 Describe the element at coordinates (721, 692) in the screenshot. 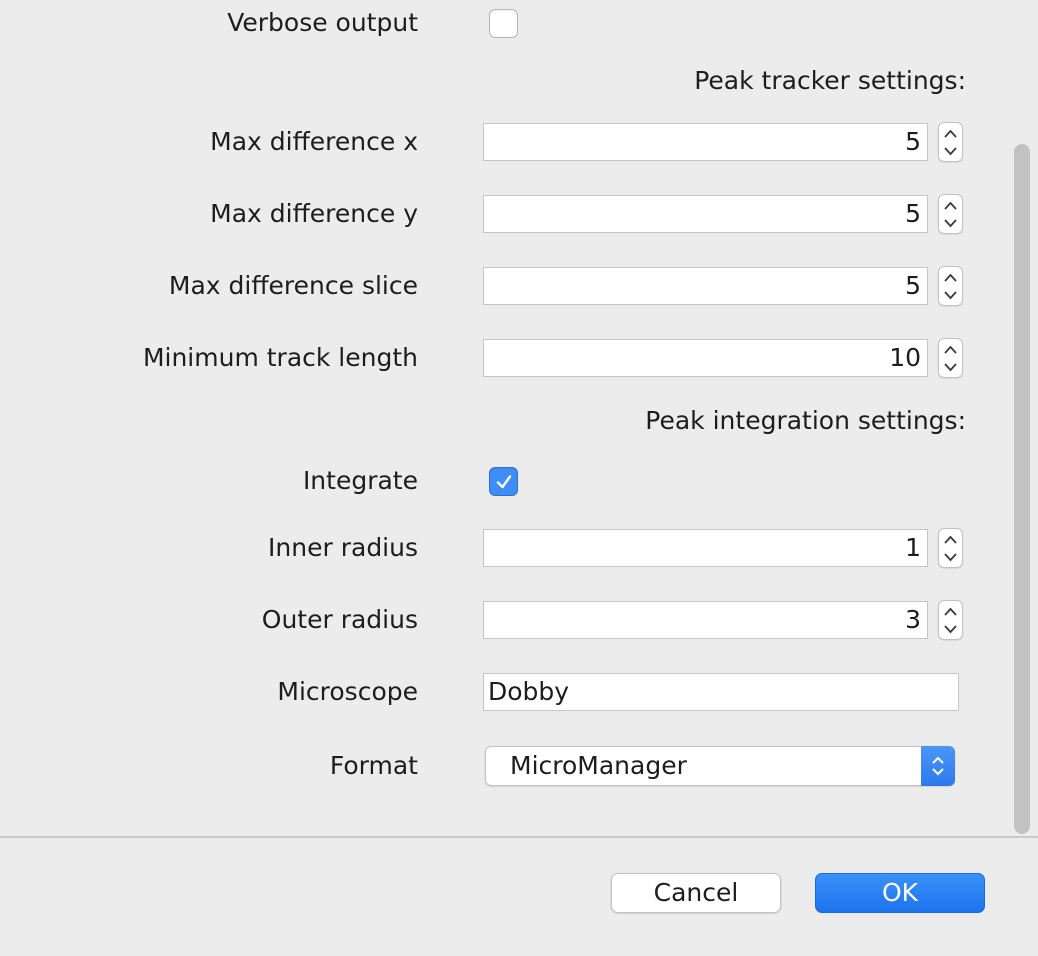

I see `microscope-input: Dobby` at that location.